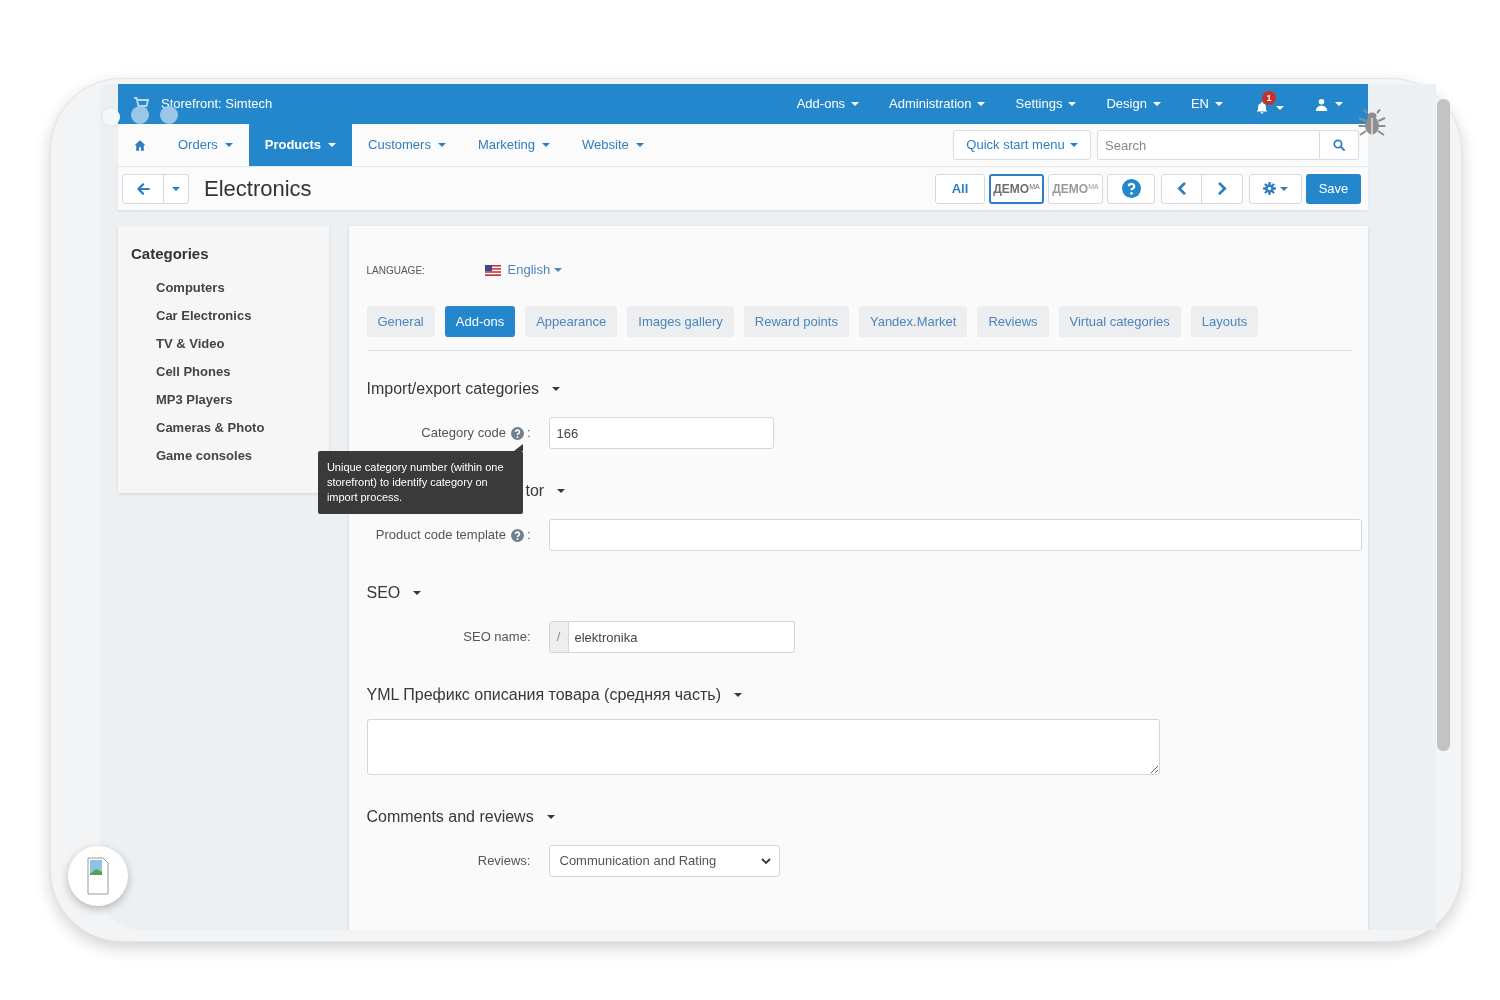 This screenshot has width=1500, height=1000. What do you see at coordinates (420, 482) in the screenshot?
I see `tooltip: Unique category number (within one storefront) to identify category on import process.` at bounding box center [420, 482].